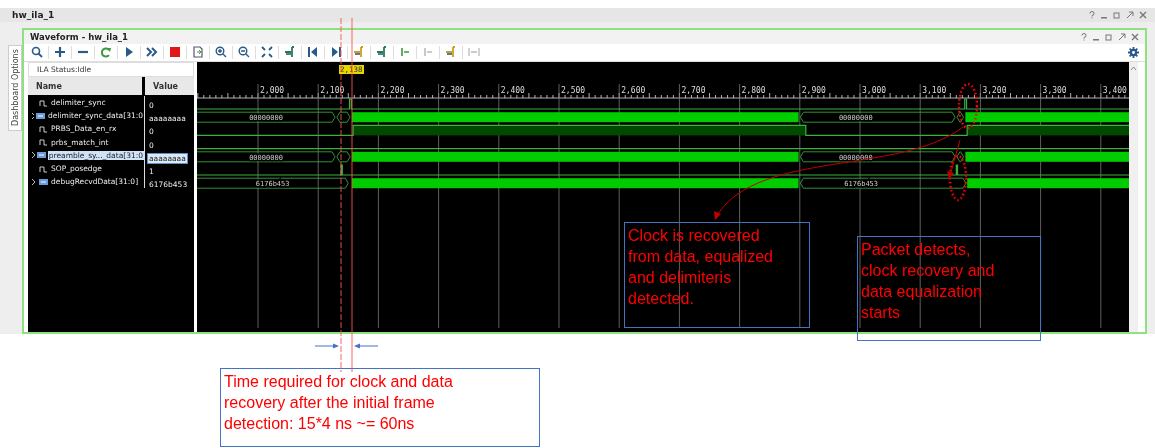  I want to click on search-icon, so click(37, 52).